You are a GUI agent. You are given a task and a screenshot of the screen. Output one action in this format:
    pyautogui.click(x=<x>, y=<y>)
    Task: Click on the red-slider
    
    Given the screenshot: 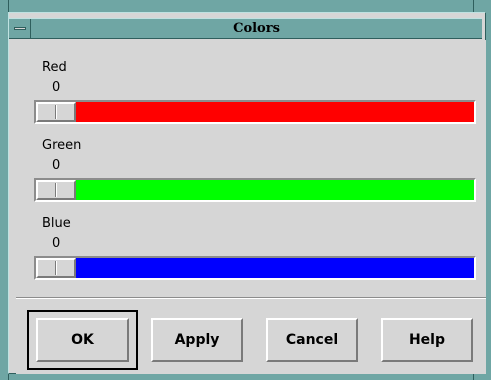 What is the action you would take?
    pyautogui.click(x=255, y=112)
    